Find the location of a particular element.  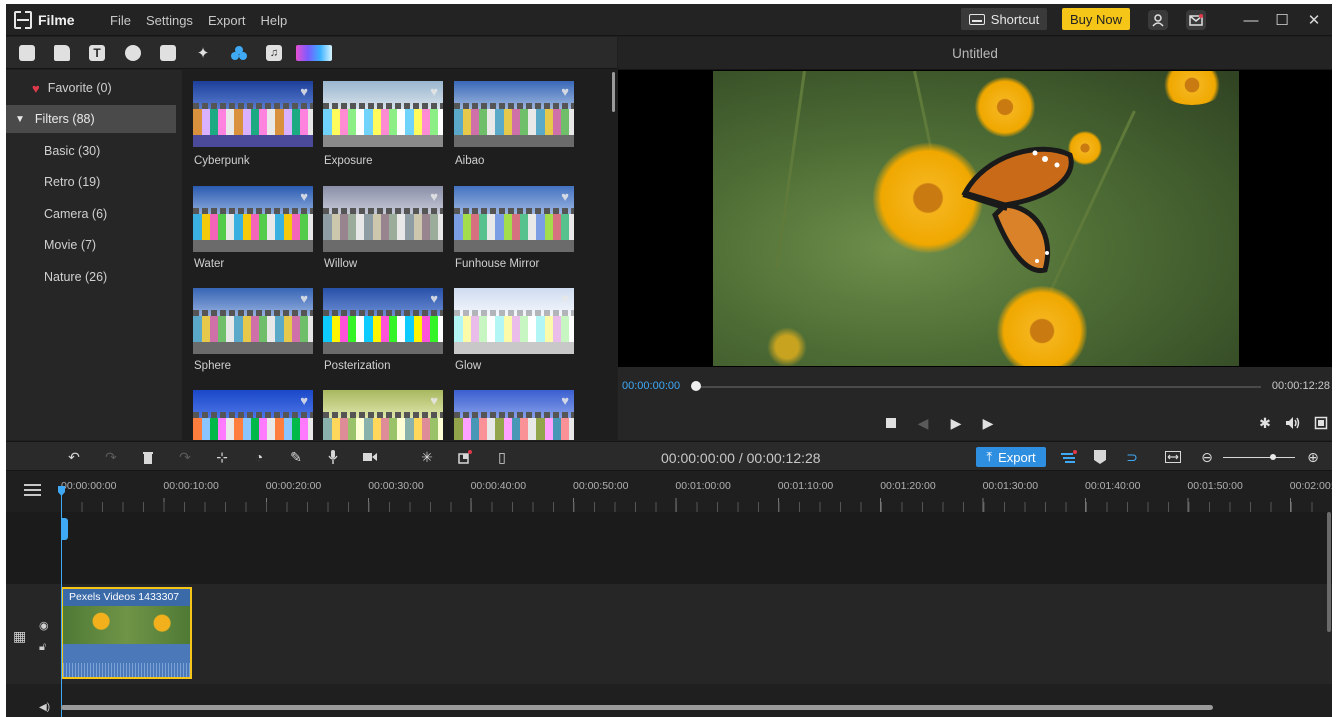

export-button: ⤒ Export is located at coordinates (1011, 457).